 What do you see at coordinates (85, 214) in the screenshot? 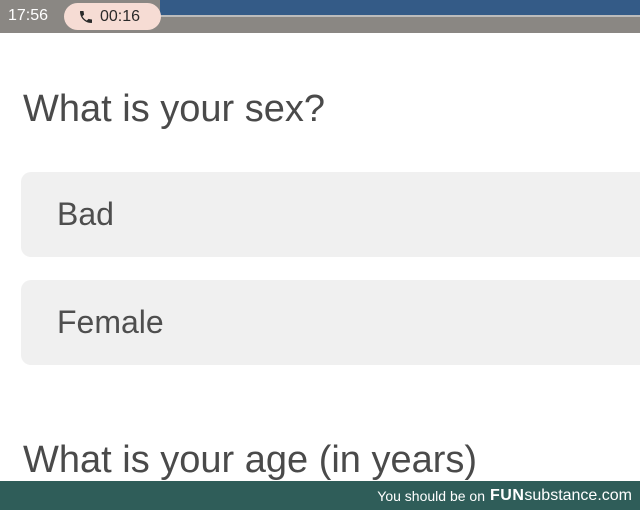
I see `option-label: Bad` at bounding box center [85, 214].